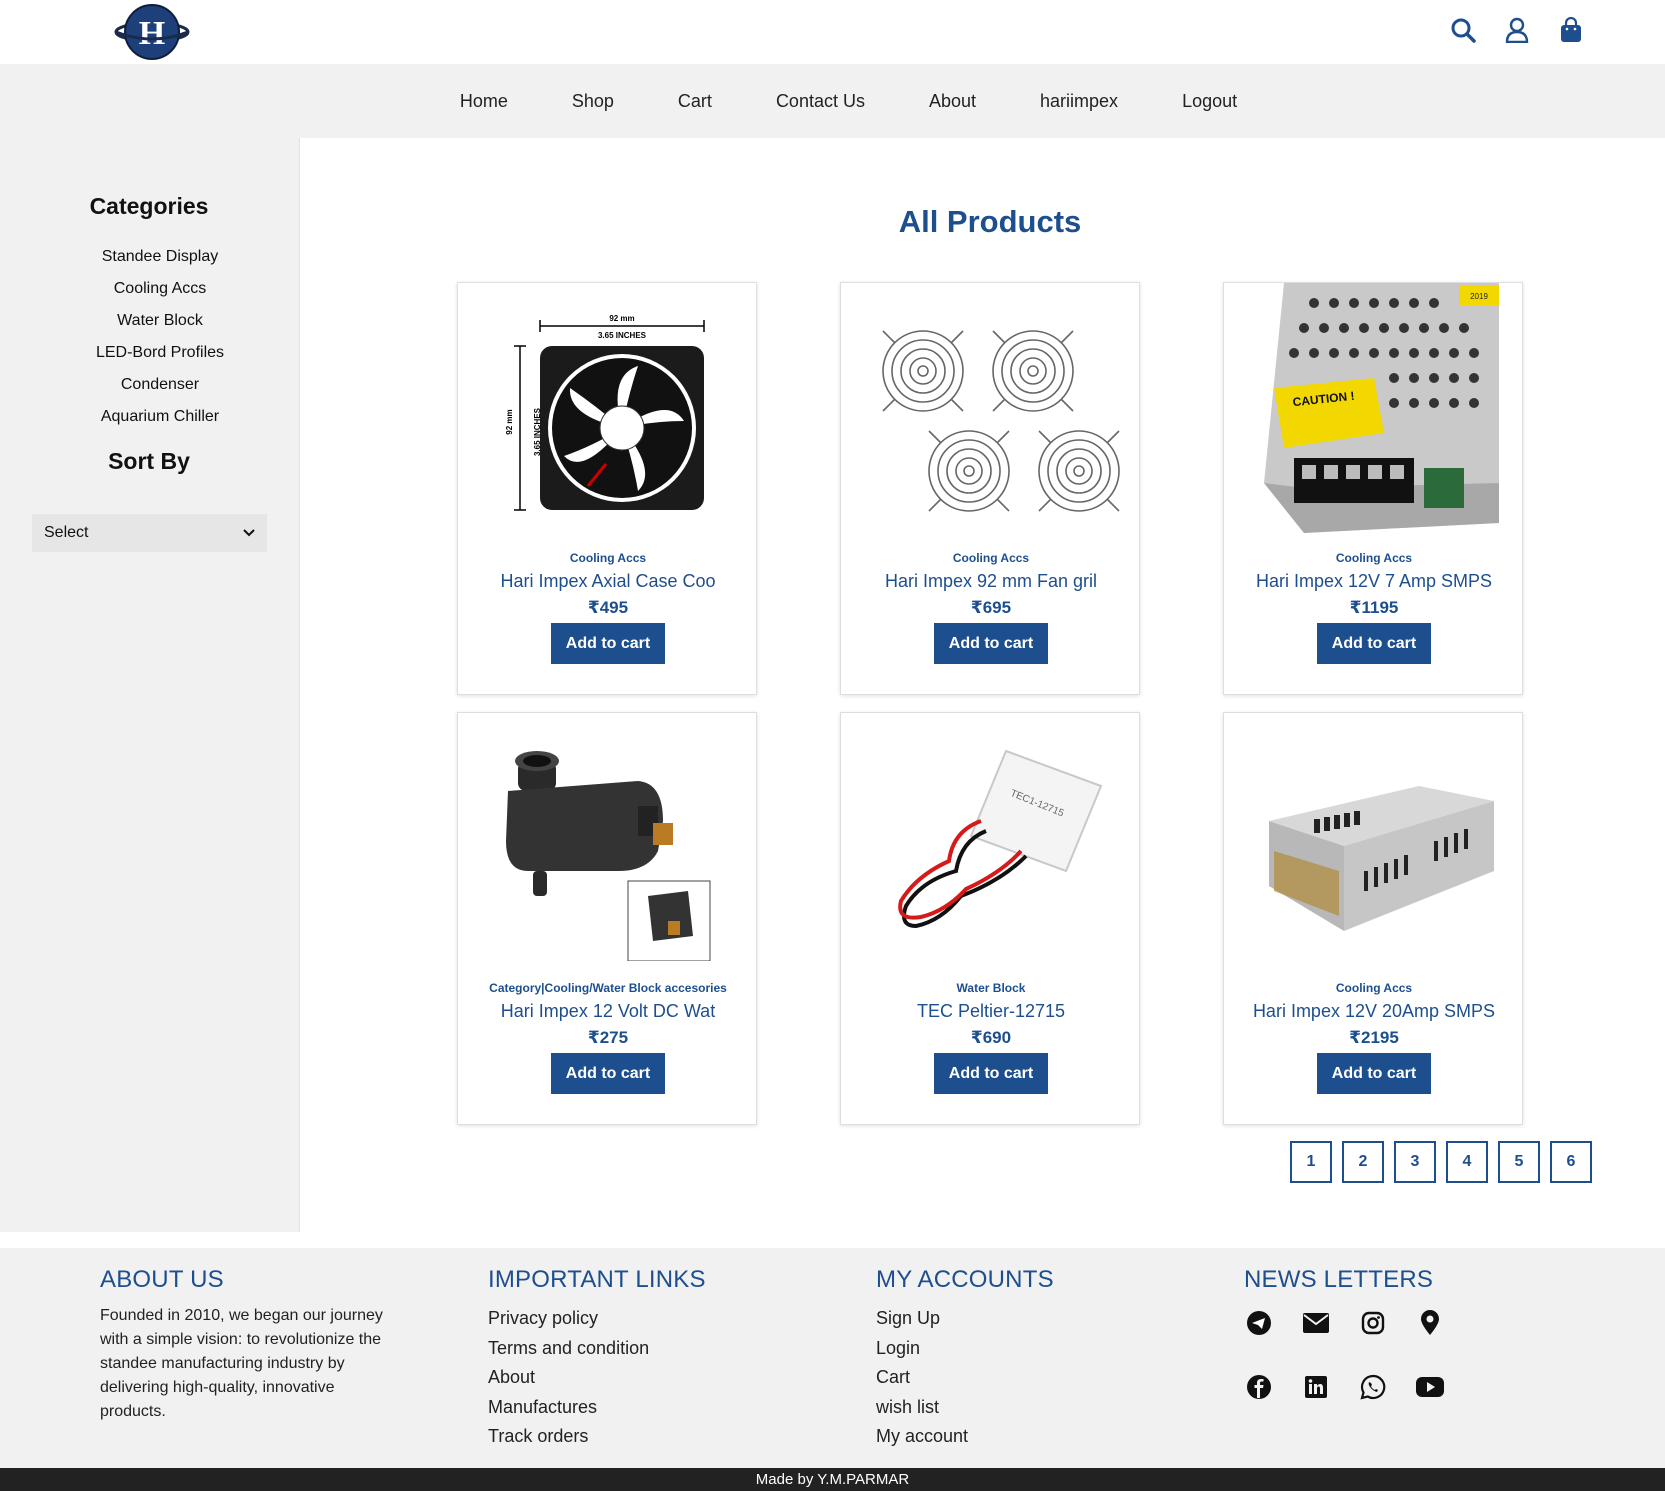 Image resolution: width=1665 pixels, height=1491 pixels. I want to click on footer-link: Track orders, so click(597, 1437).